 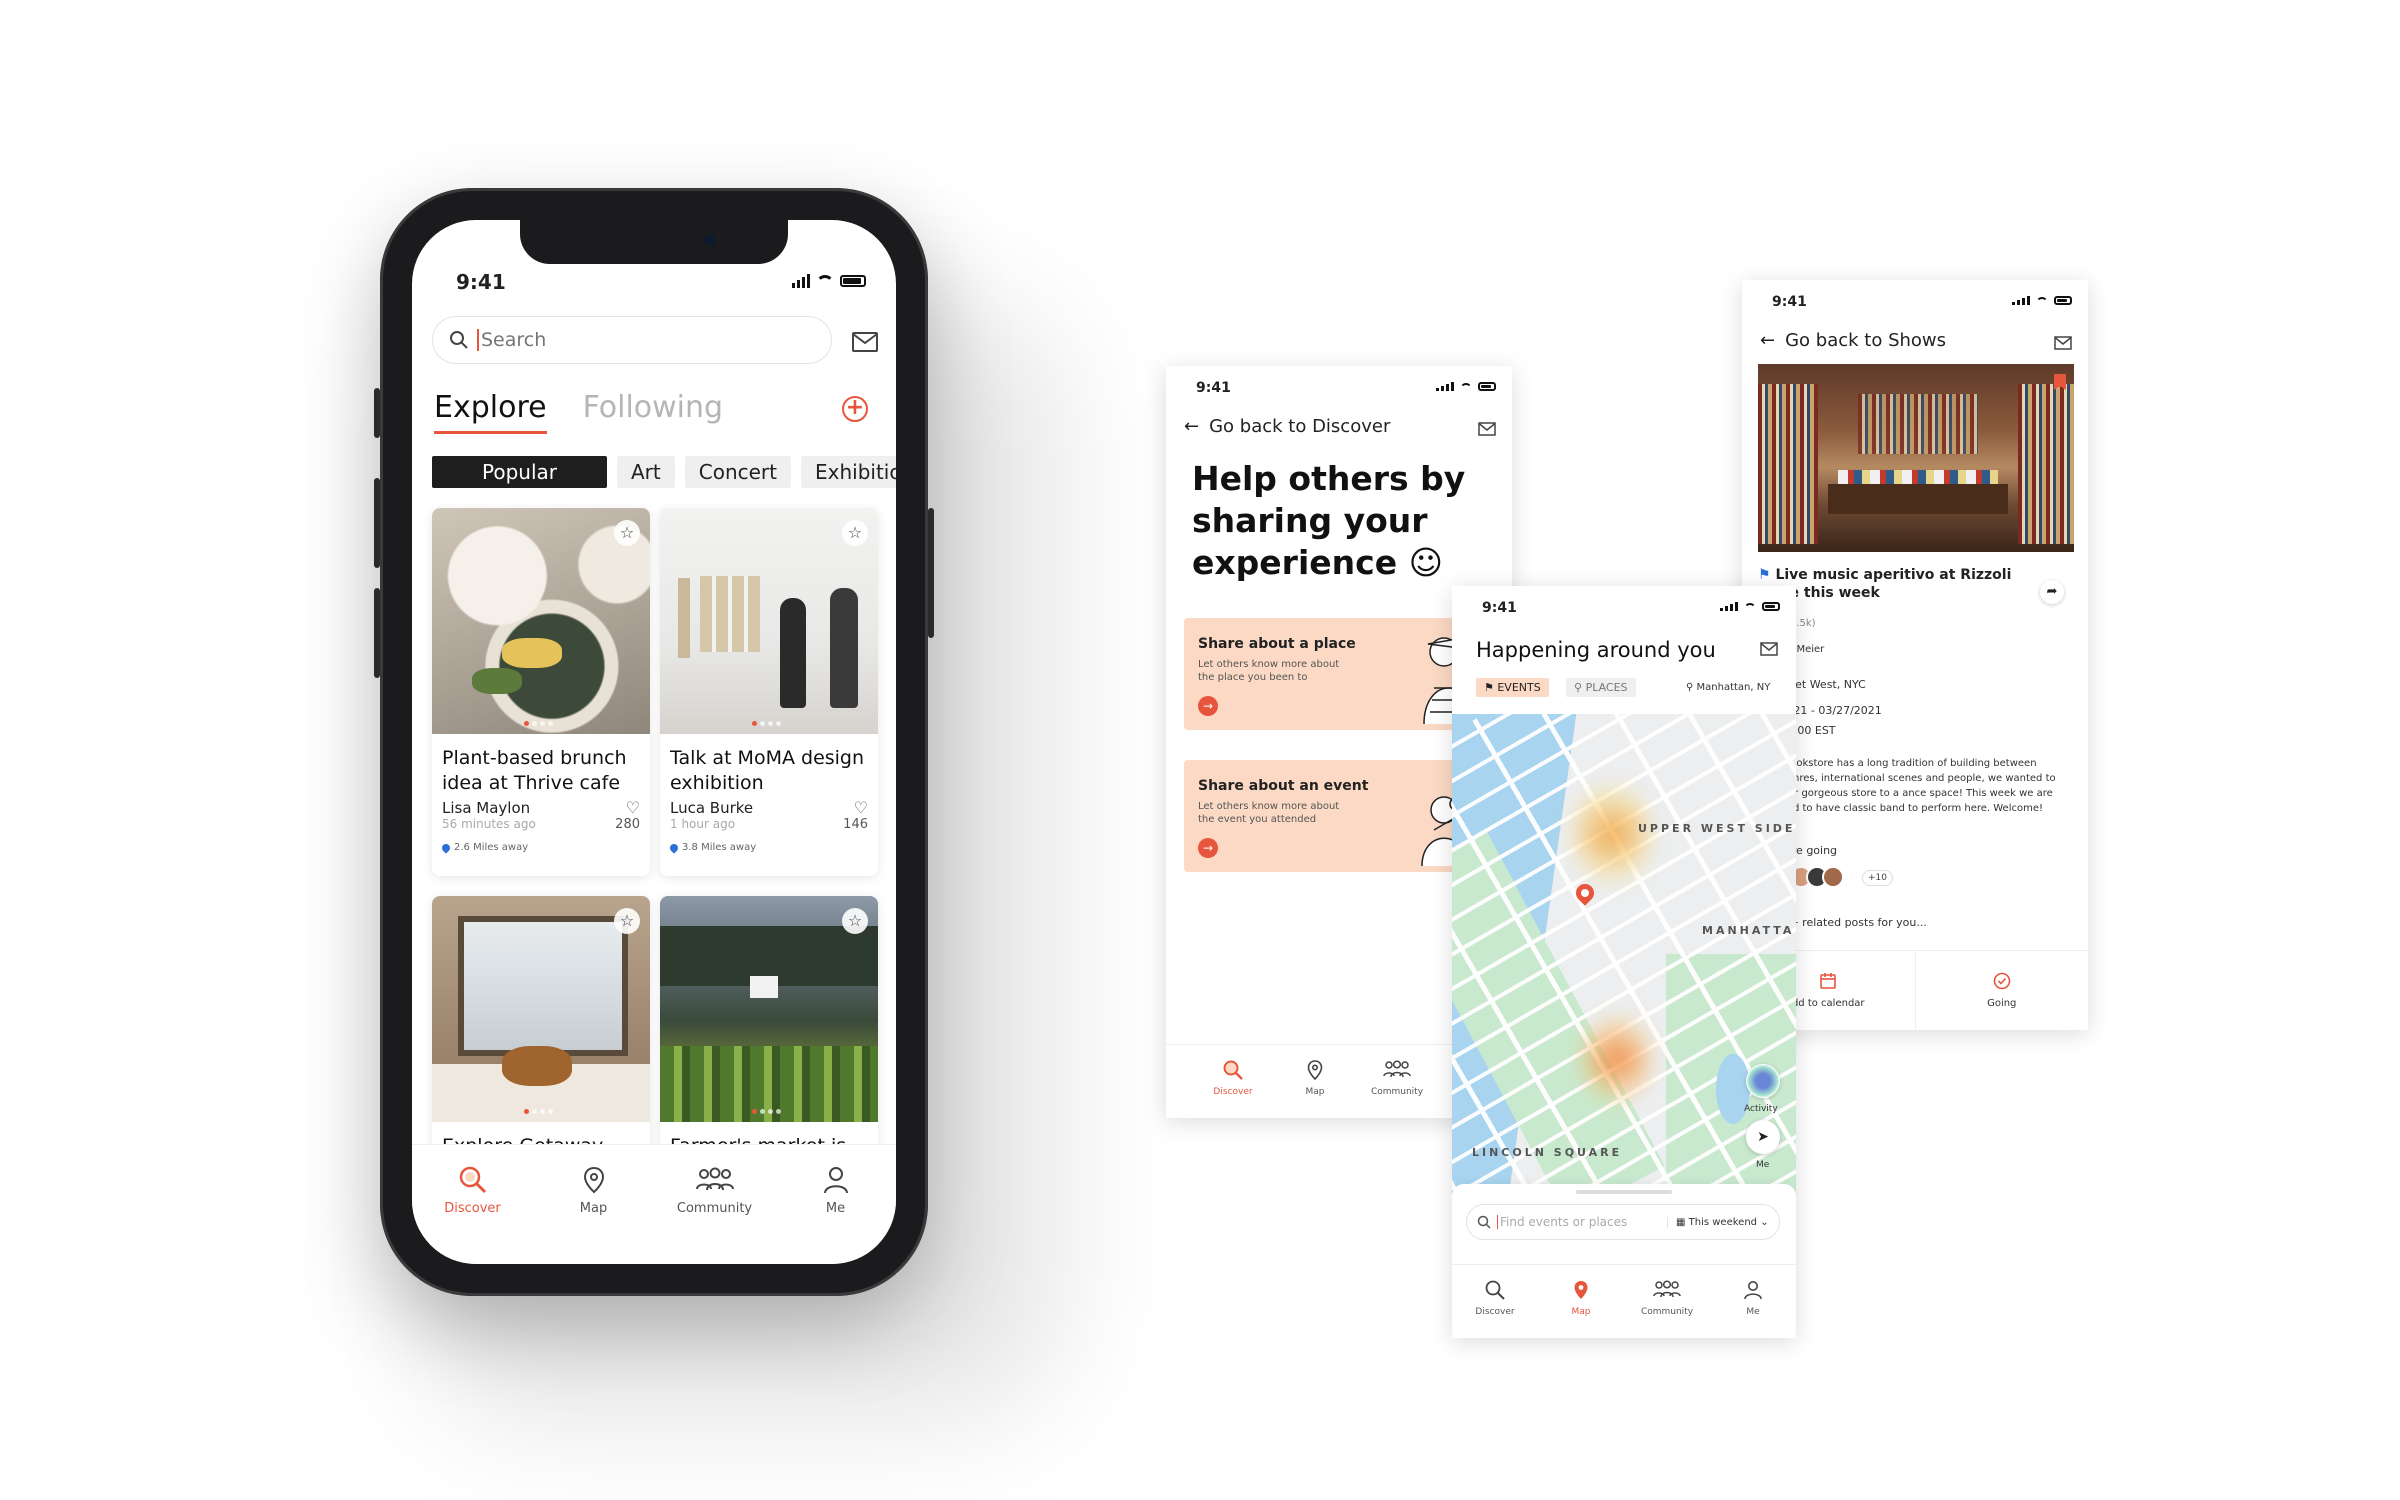 I want to click on location-pin-icon, so click(x=674, y=847).